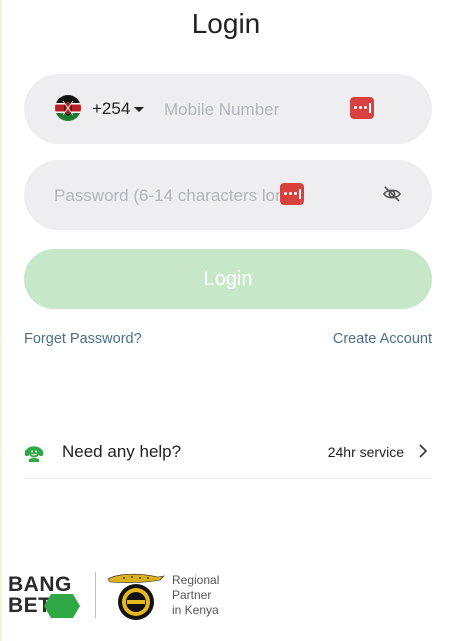  What do you see at coordinates (34, 454) in the screenshot?
I see `support-agent-icon` at bounding box center [34, 454].